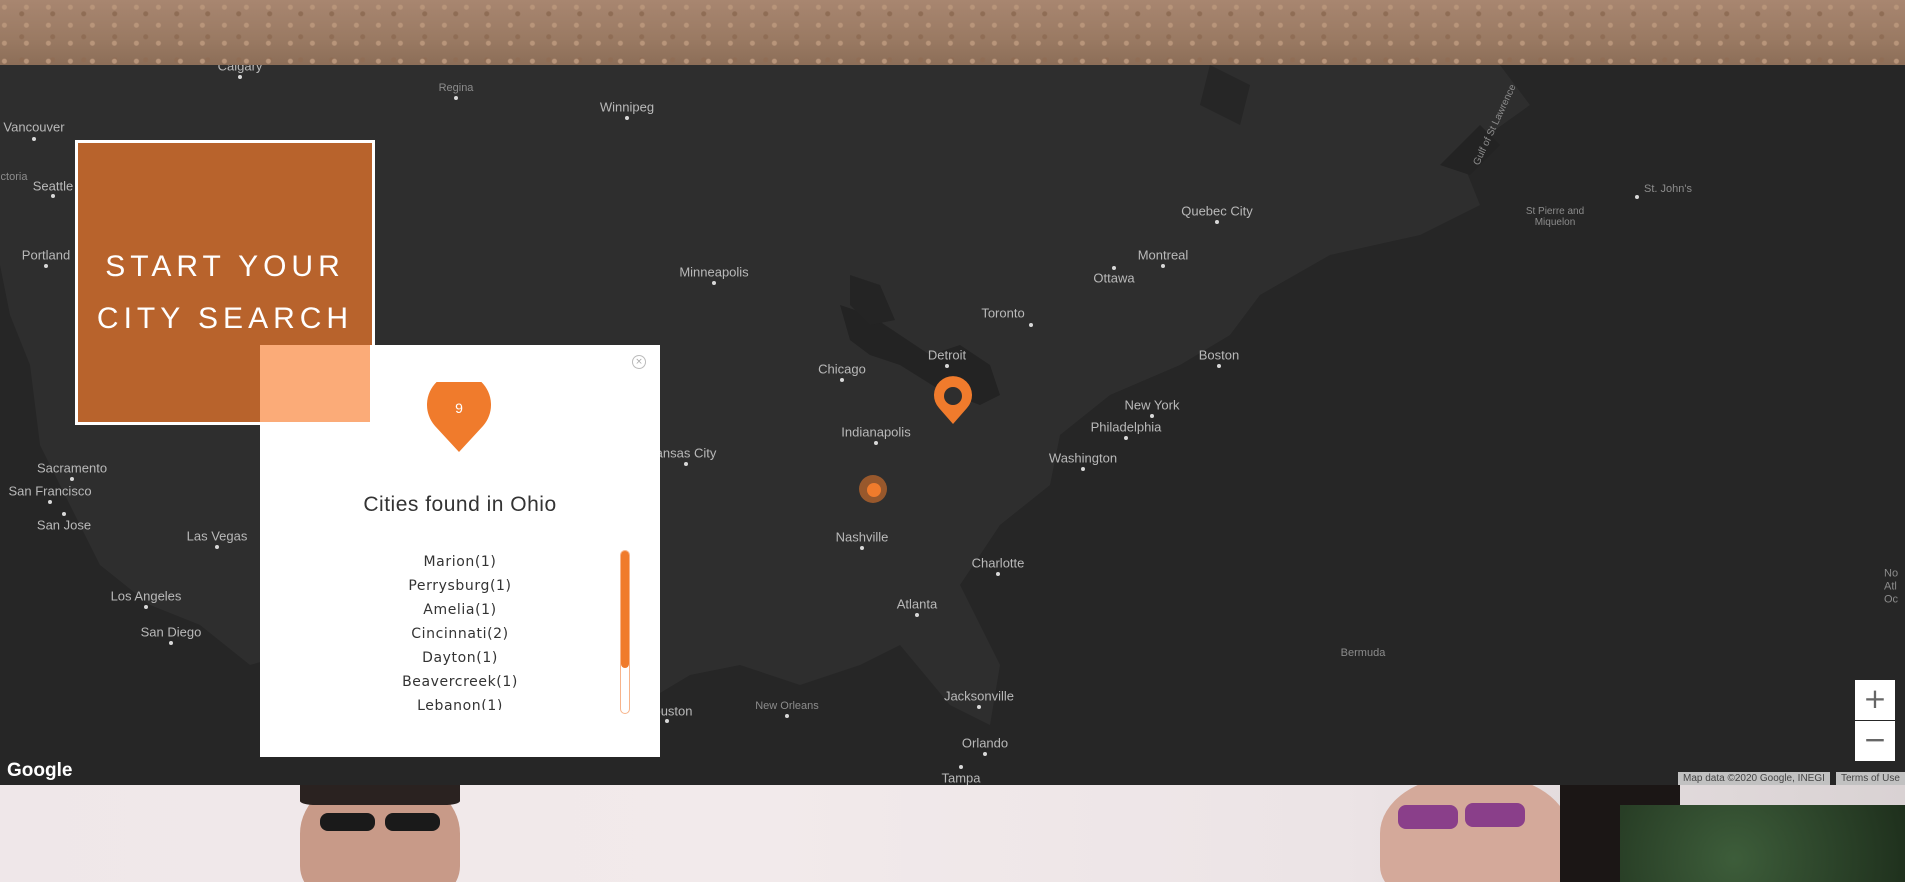 Image resolution: width=1905 pixels, height=882 pixels. Describe the element at coordinates (1114, 278) in the screenshot. I see `map-label: Ottawa` at that location.